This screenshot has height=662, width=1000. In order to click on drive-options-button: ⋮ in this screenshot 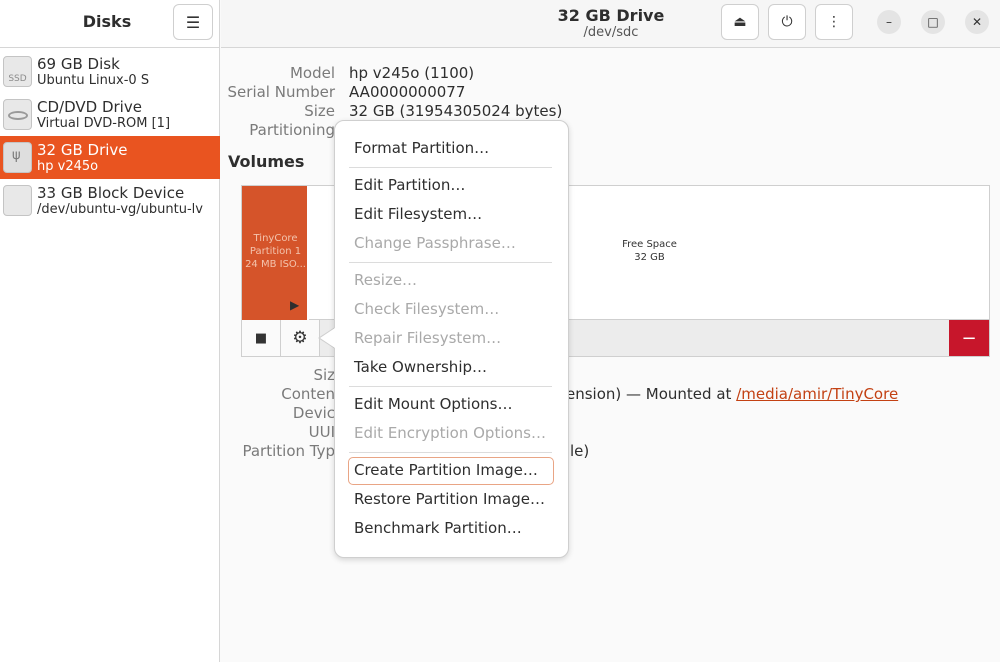, I will do `click(834, 22)`.